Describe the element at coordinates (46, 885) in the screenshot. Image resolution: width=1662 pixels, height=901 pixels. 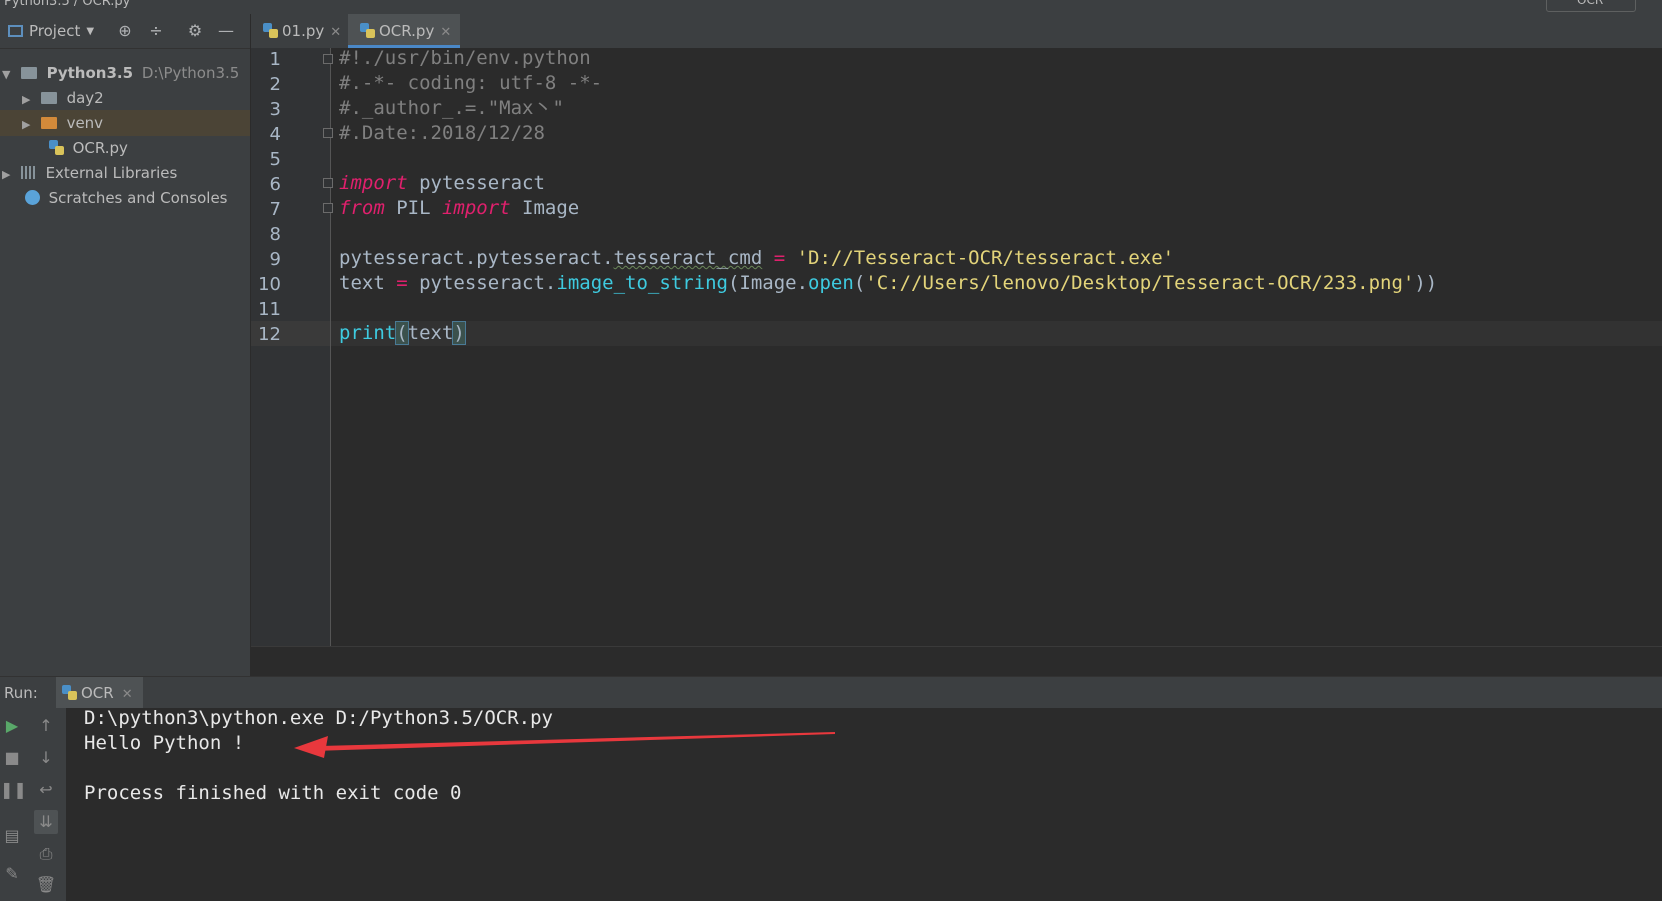
I see `trash-icon: 🗑` at that location.